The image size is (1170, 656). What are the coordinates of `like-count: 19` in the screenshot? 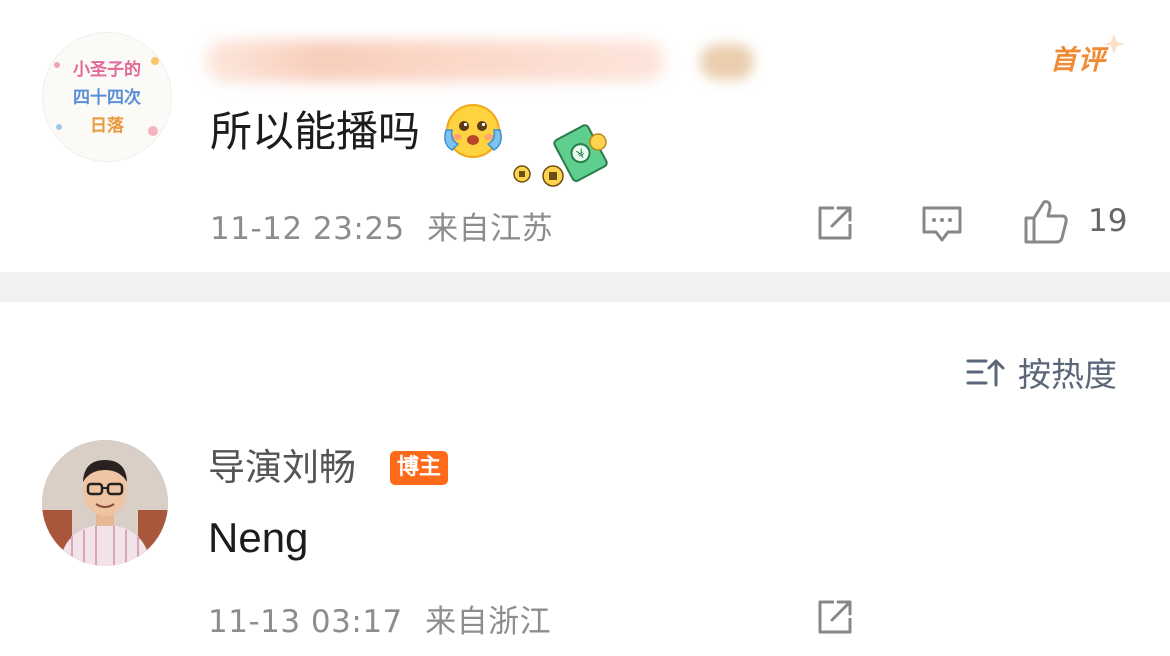 It's located at (1108, 221).